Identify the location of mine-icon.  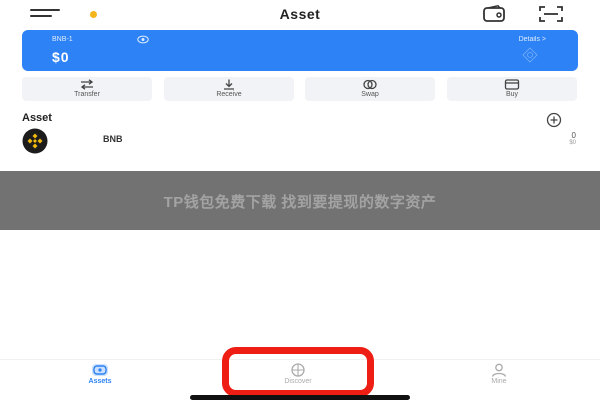
(499, 370).